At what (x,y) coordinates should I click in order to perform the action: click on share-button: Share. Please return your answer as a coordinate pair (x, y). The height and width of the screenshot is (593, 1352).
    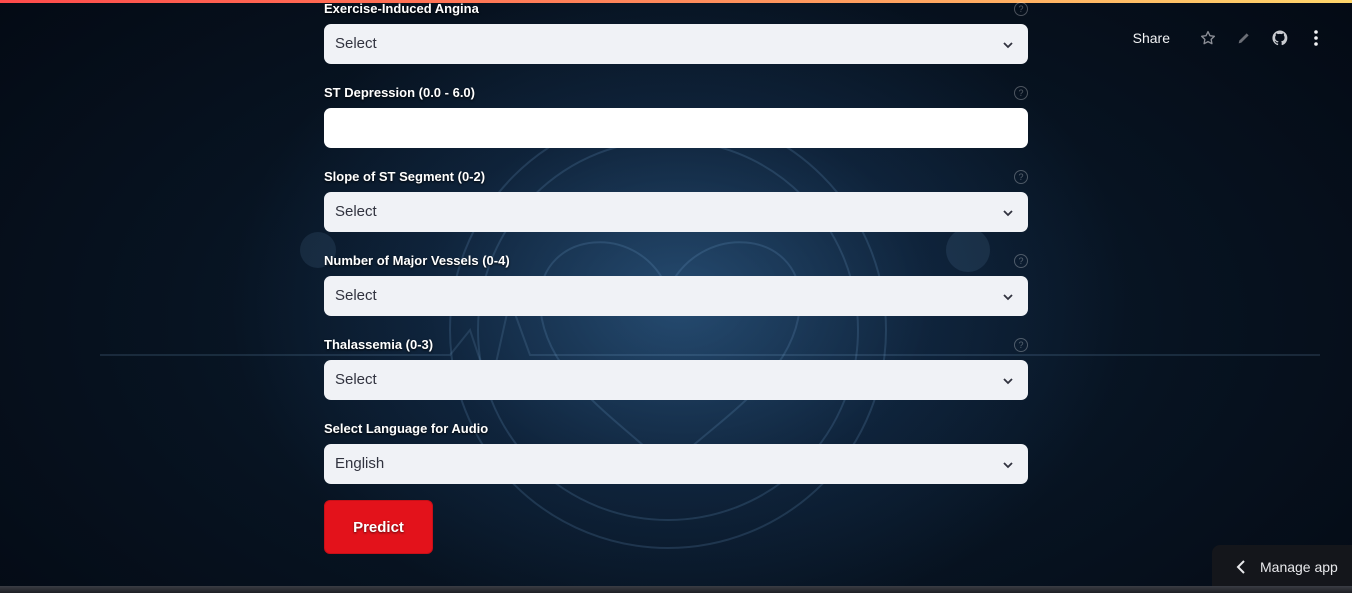
    Looking at the image, I should click on (1151, 38).